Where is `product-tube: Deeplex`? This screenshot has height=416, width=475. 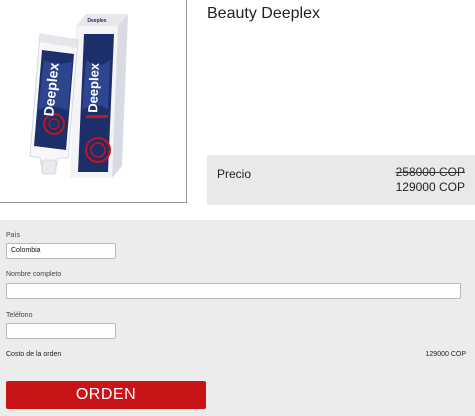 product-tube: Deeplex is located at coordinates (54, 104).